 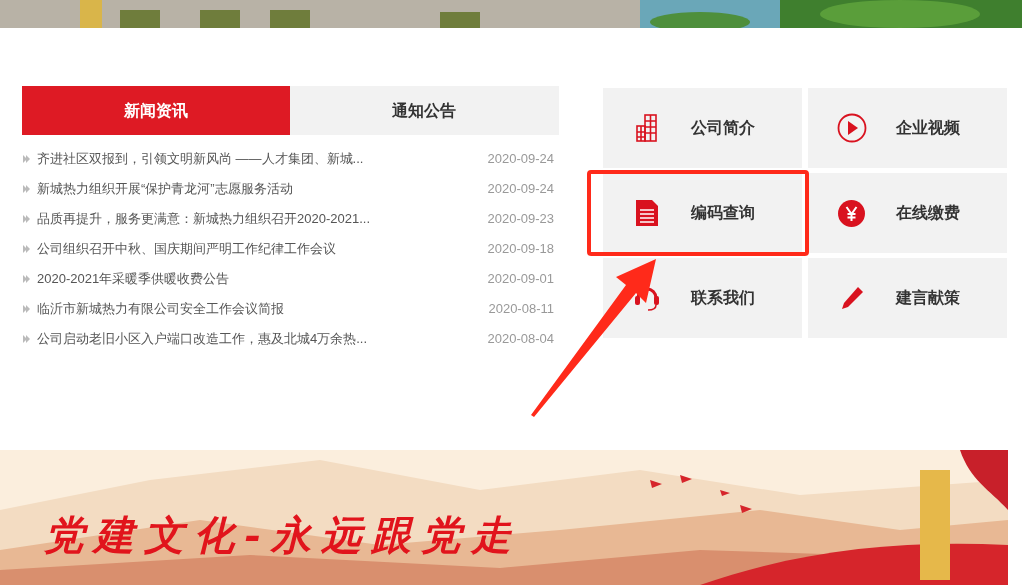 I want to click on play-icon, so click(x=851, y=128).